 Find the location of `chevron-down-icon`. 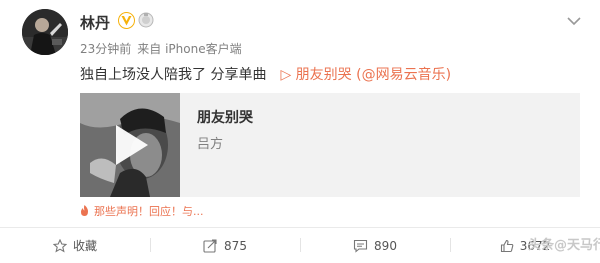

chevron-down-icon is located at coordinates (574, 21).